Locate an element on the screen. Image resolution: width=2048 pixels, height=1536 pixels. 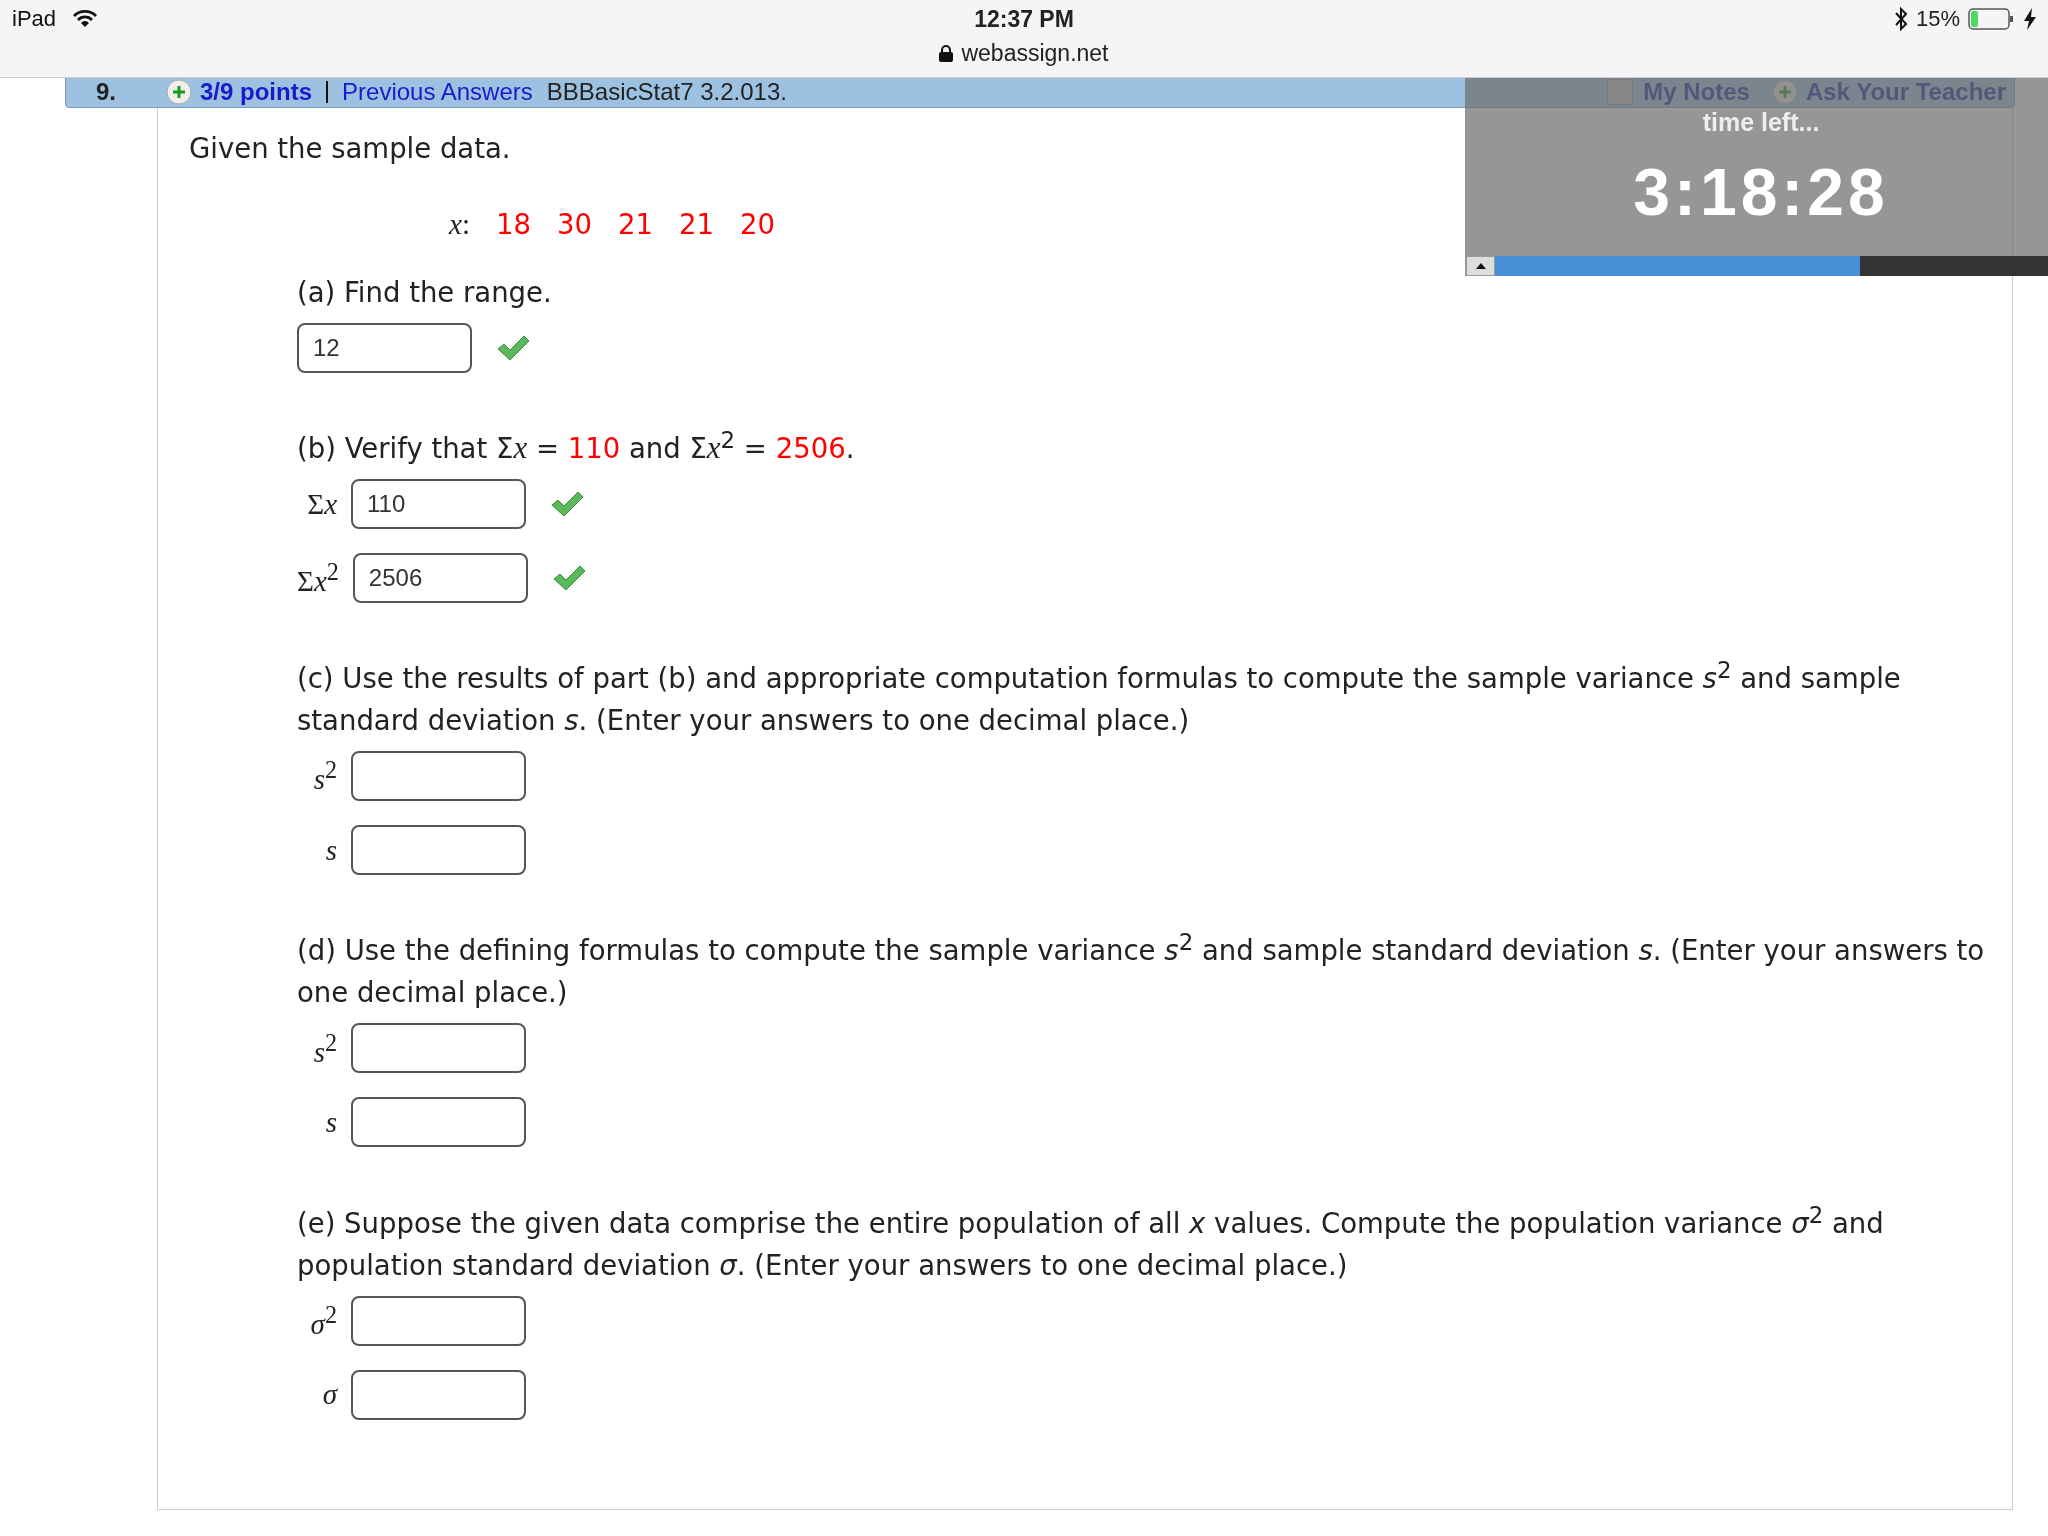
charging-icon is located at coordinates (2030, 19).